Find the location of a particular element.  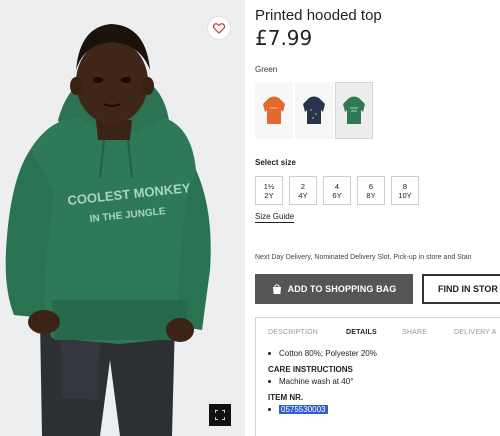

item-number-value: 0575530003 is located at coordinates (303, 409).